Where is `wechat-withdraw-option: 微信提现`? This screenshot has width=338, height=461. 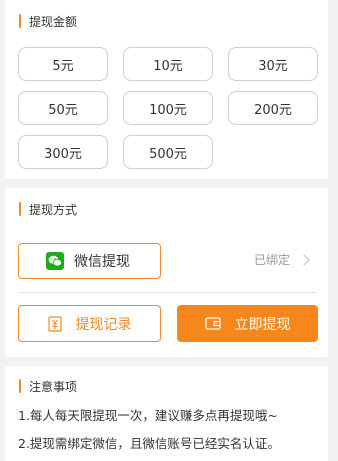 wechat-withdraw-option: 微信提现 is located at coordinates (89, 261).